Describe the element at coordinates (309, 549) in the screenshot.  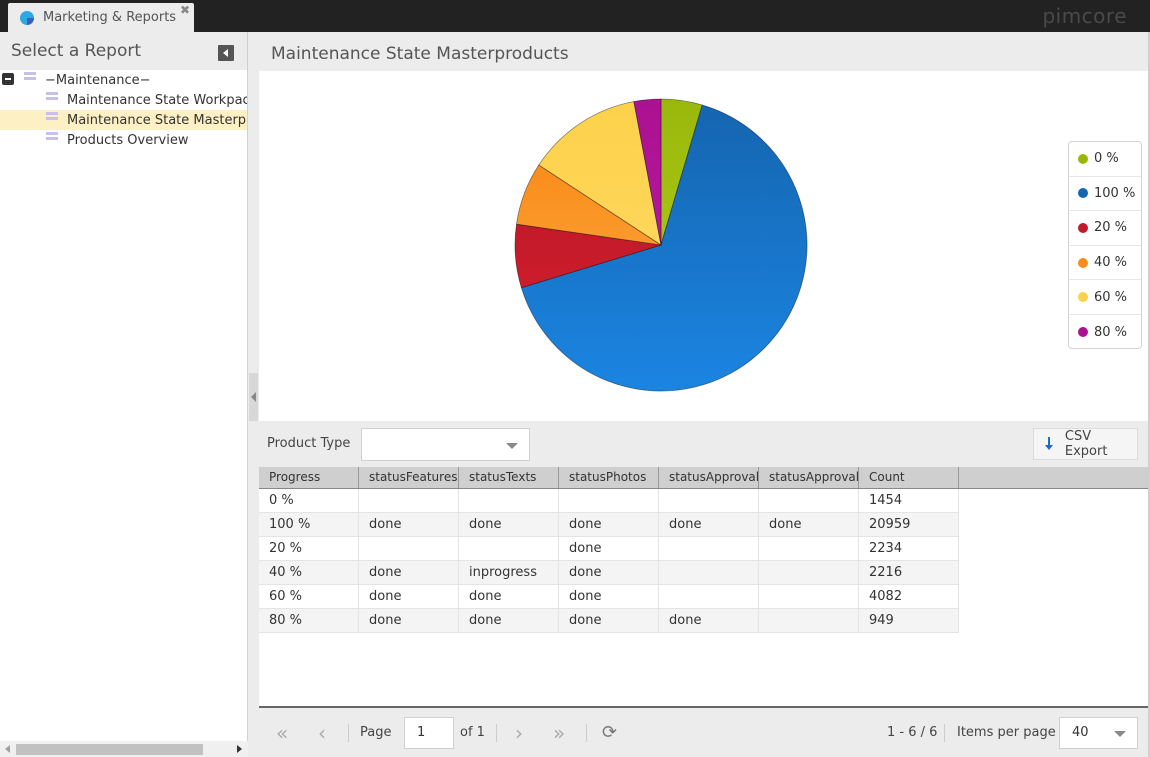
I see `table-cell: 20 %` at that location.